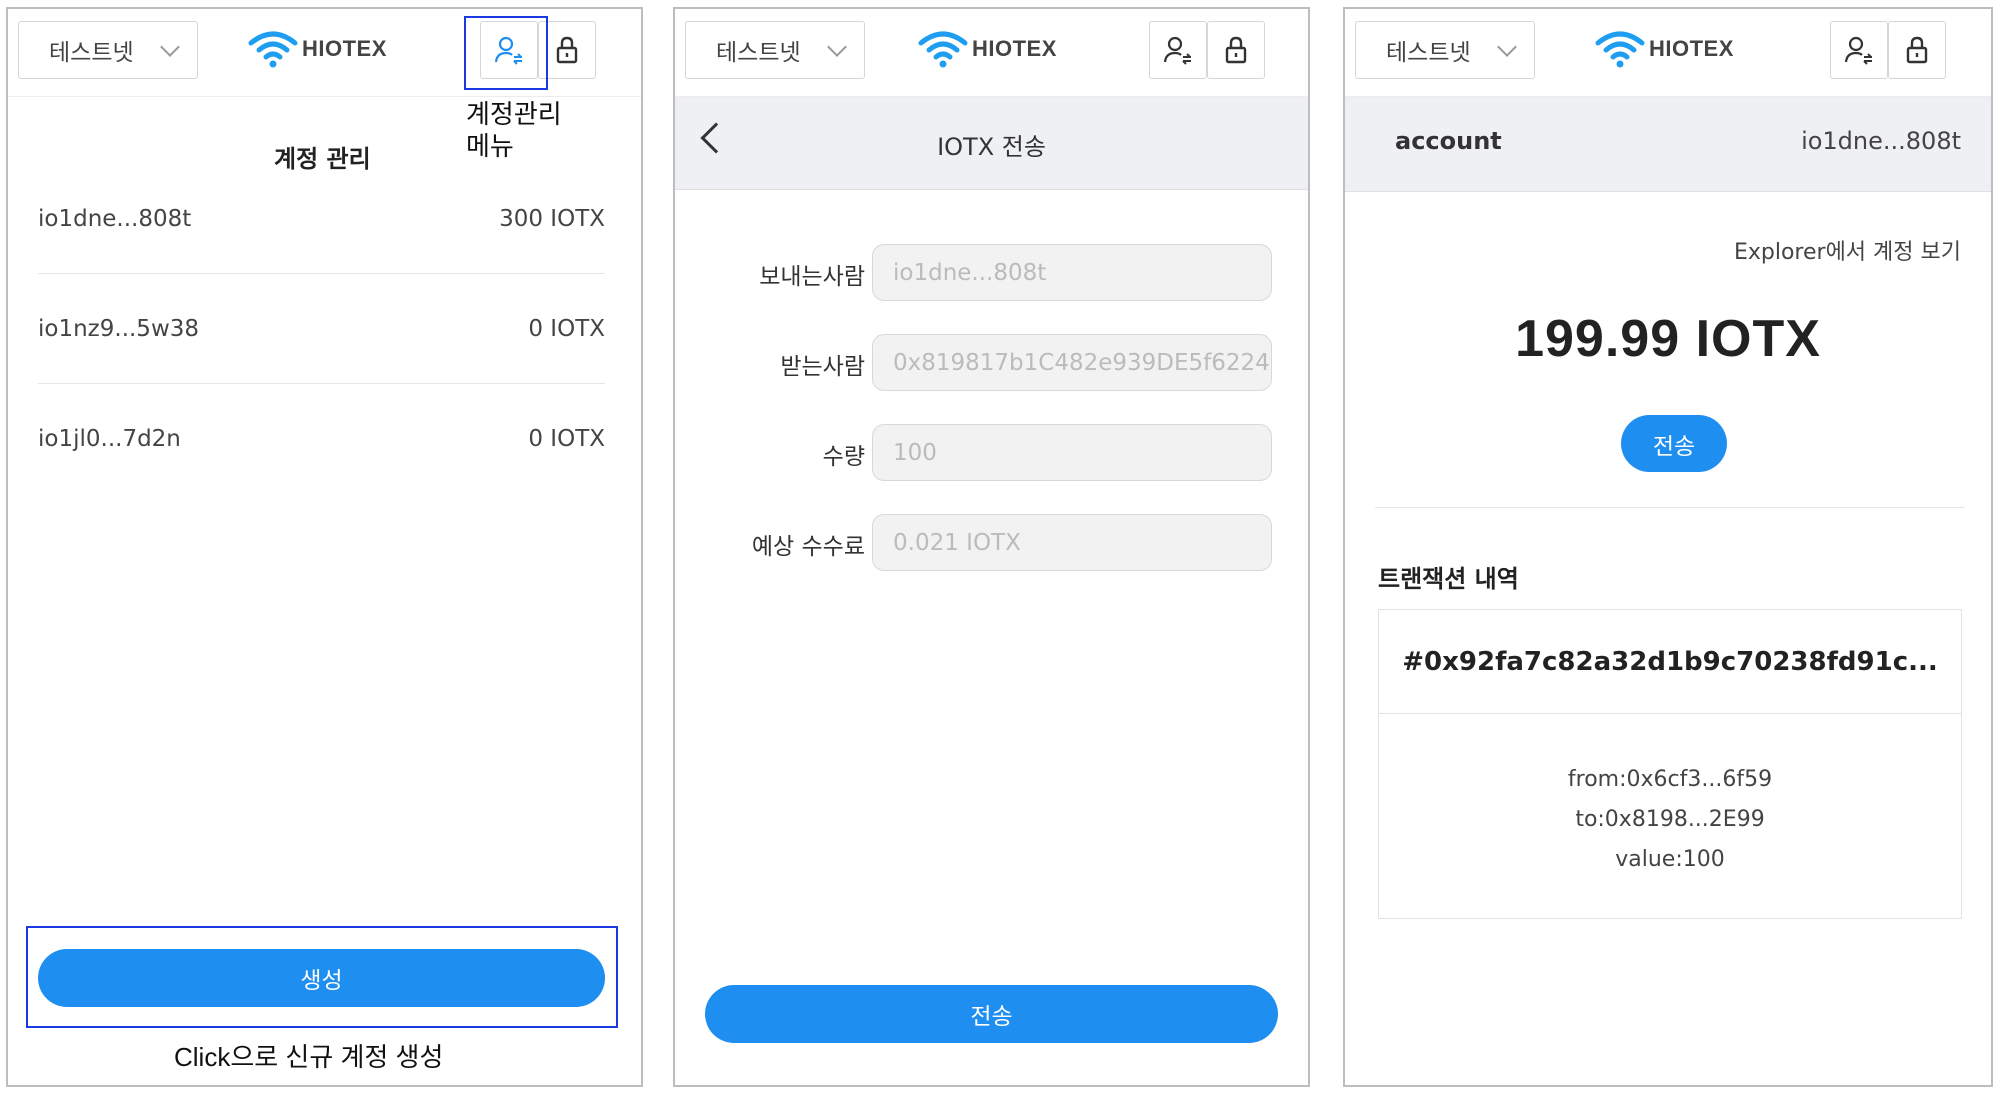  I want to click on account-balance: 300 IOTX, so click(552, 218).